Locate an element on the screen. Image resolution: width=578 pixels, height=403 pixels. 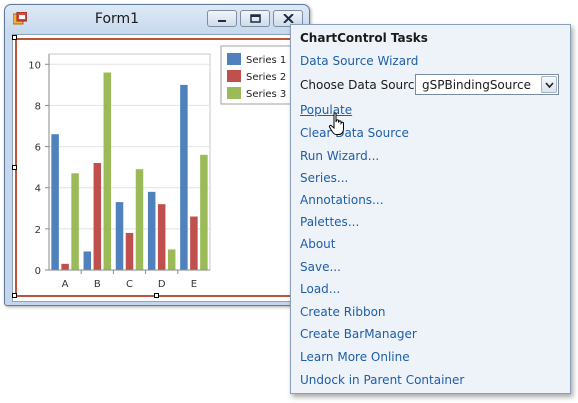
data-source-value: gSPBindingSource is located at coordinates (477, 85).